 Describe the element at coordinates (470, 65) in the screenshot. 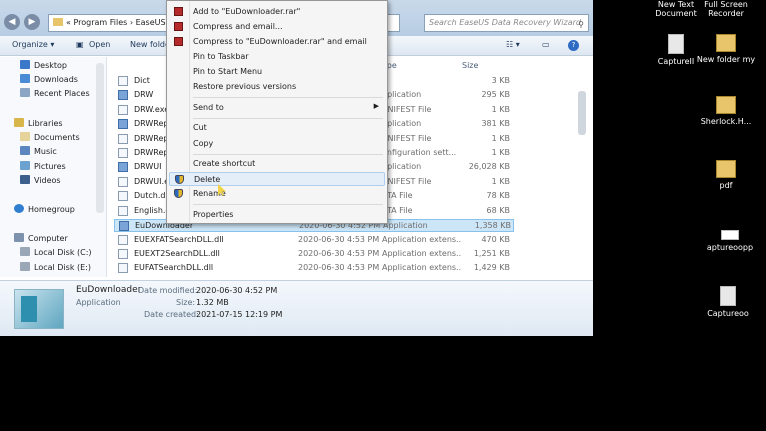

I see `column-header-size: Size` at that location.